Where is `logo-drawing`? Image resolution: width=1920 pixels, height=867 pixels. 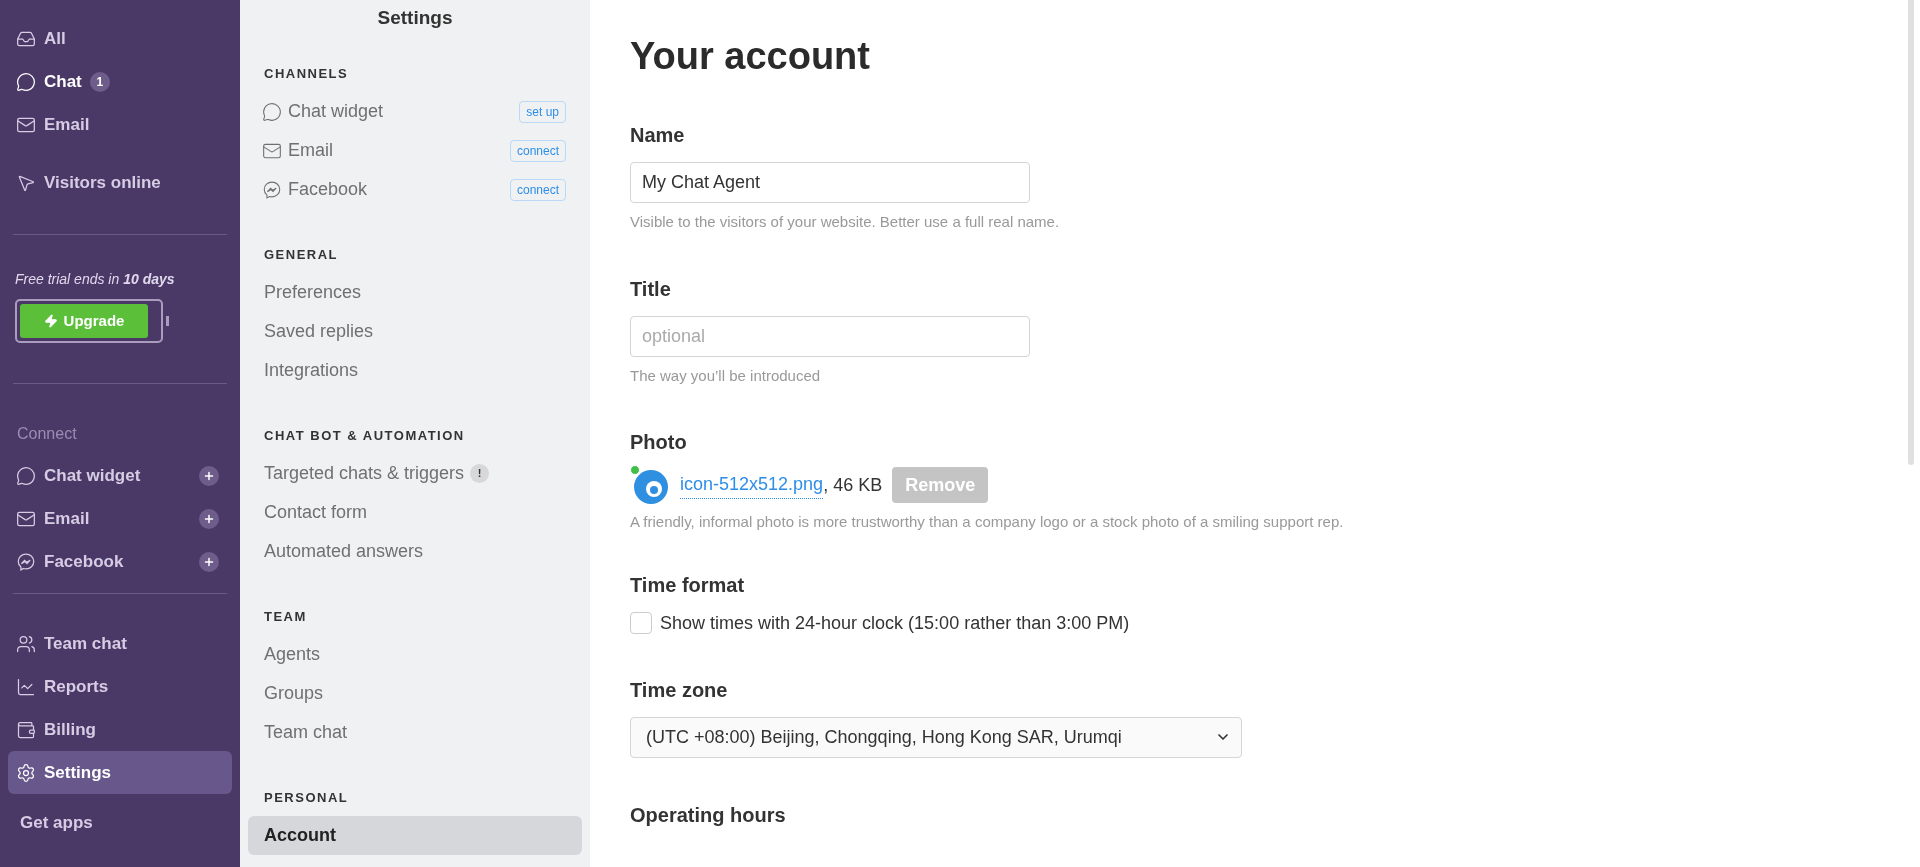
logo-drawing is located at coordinates (650, 485).